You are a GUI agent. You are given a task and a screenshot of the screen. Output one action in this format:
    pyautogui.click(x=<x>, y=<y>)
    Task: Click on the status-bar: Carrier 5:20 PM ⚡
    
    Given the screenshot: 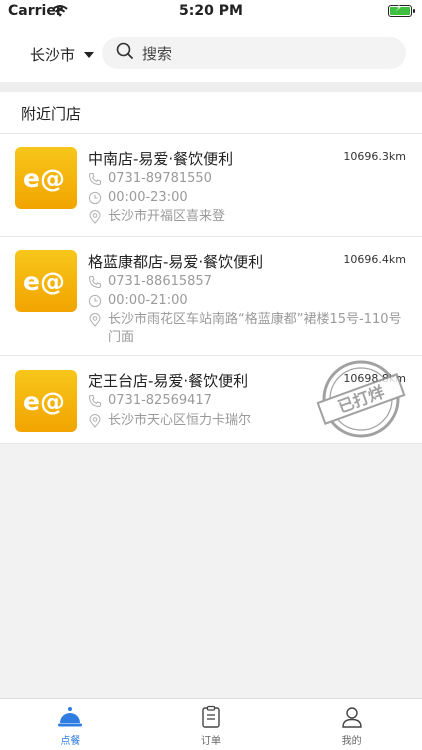 What is the action you would take?
    pyautogui.click(x=211, y=12)
    